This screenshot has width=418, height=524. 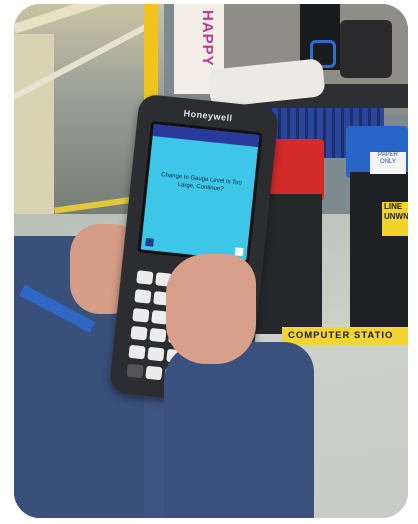 I want to click on yellow-post, so click(x=151, y=54).